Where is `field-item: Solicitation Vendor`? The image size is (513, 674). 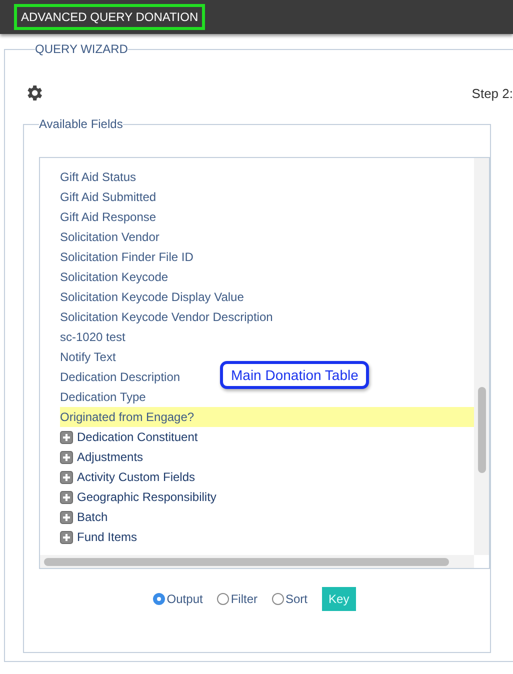
field-item: Solicitation Vendor is located at coordinates (110, 237).